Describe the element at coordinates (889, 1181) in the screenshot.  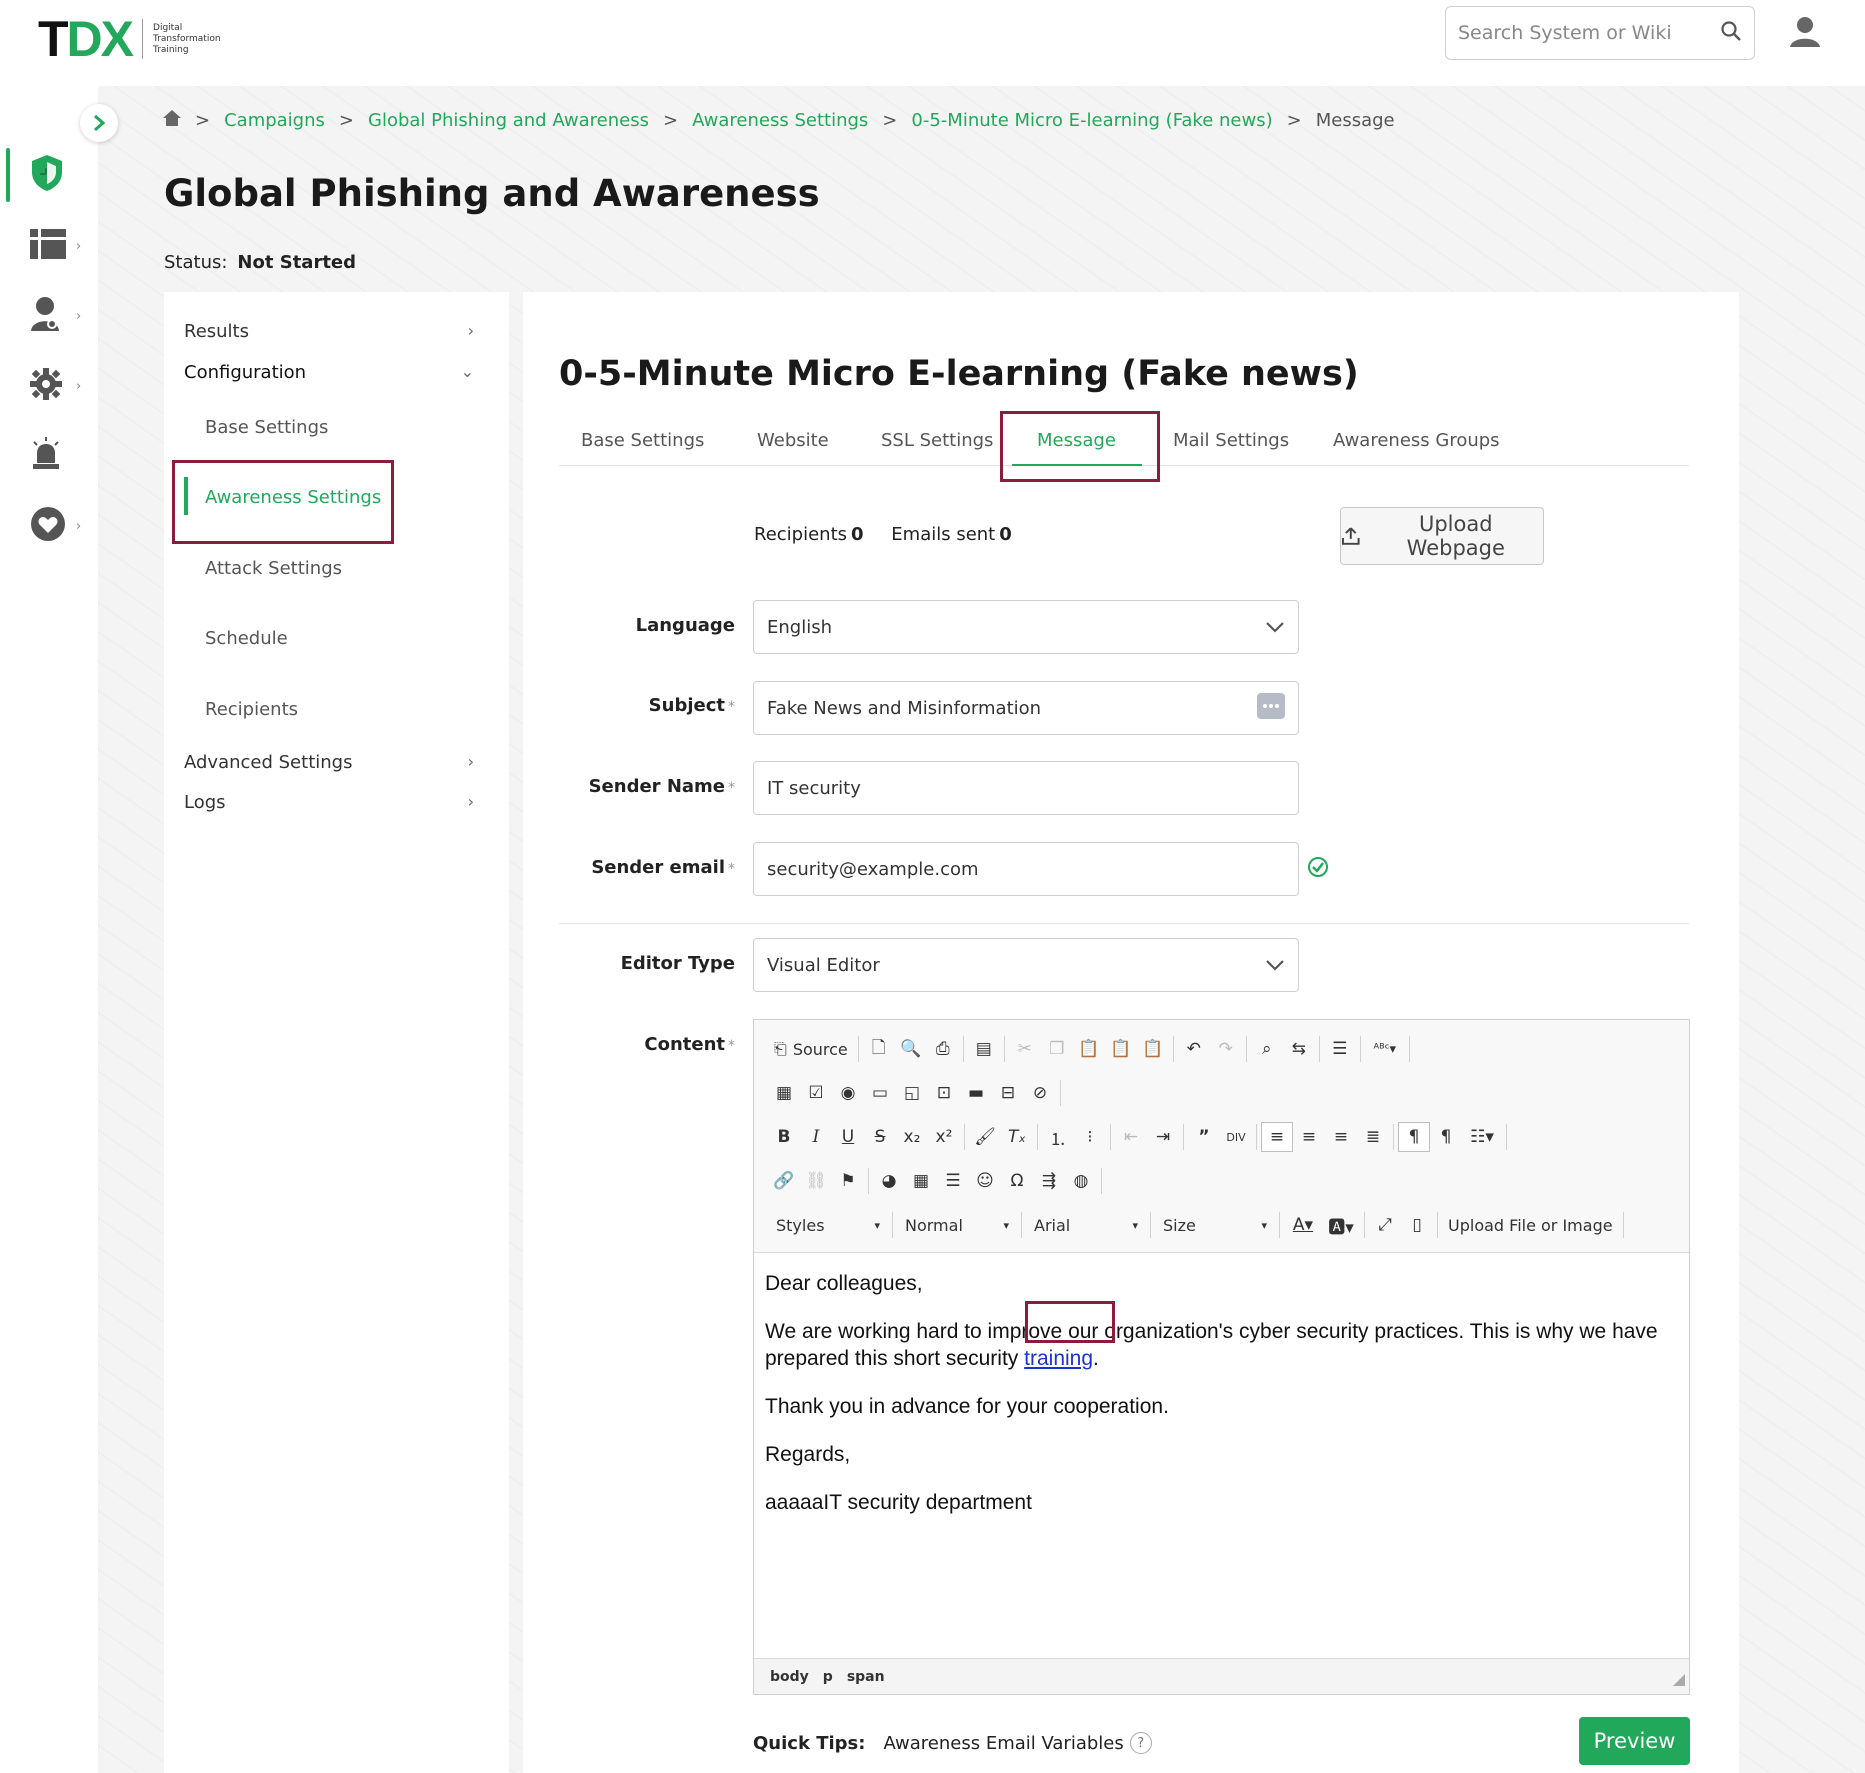
I see `flash-icon: ◕` at that location.